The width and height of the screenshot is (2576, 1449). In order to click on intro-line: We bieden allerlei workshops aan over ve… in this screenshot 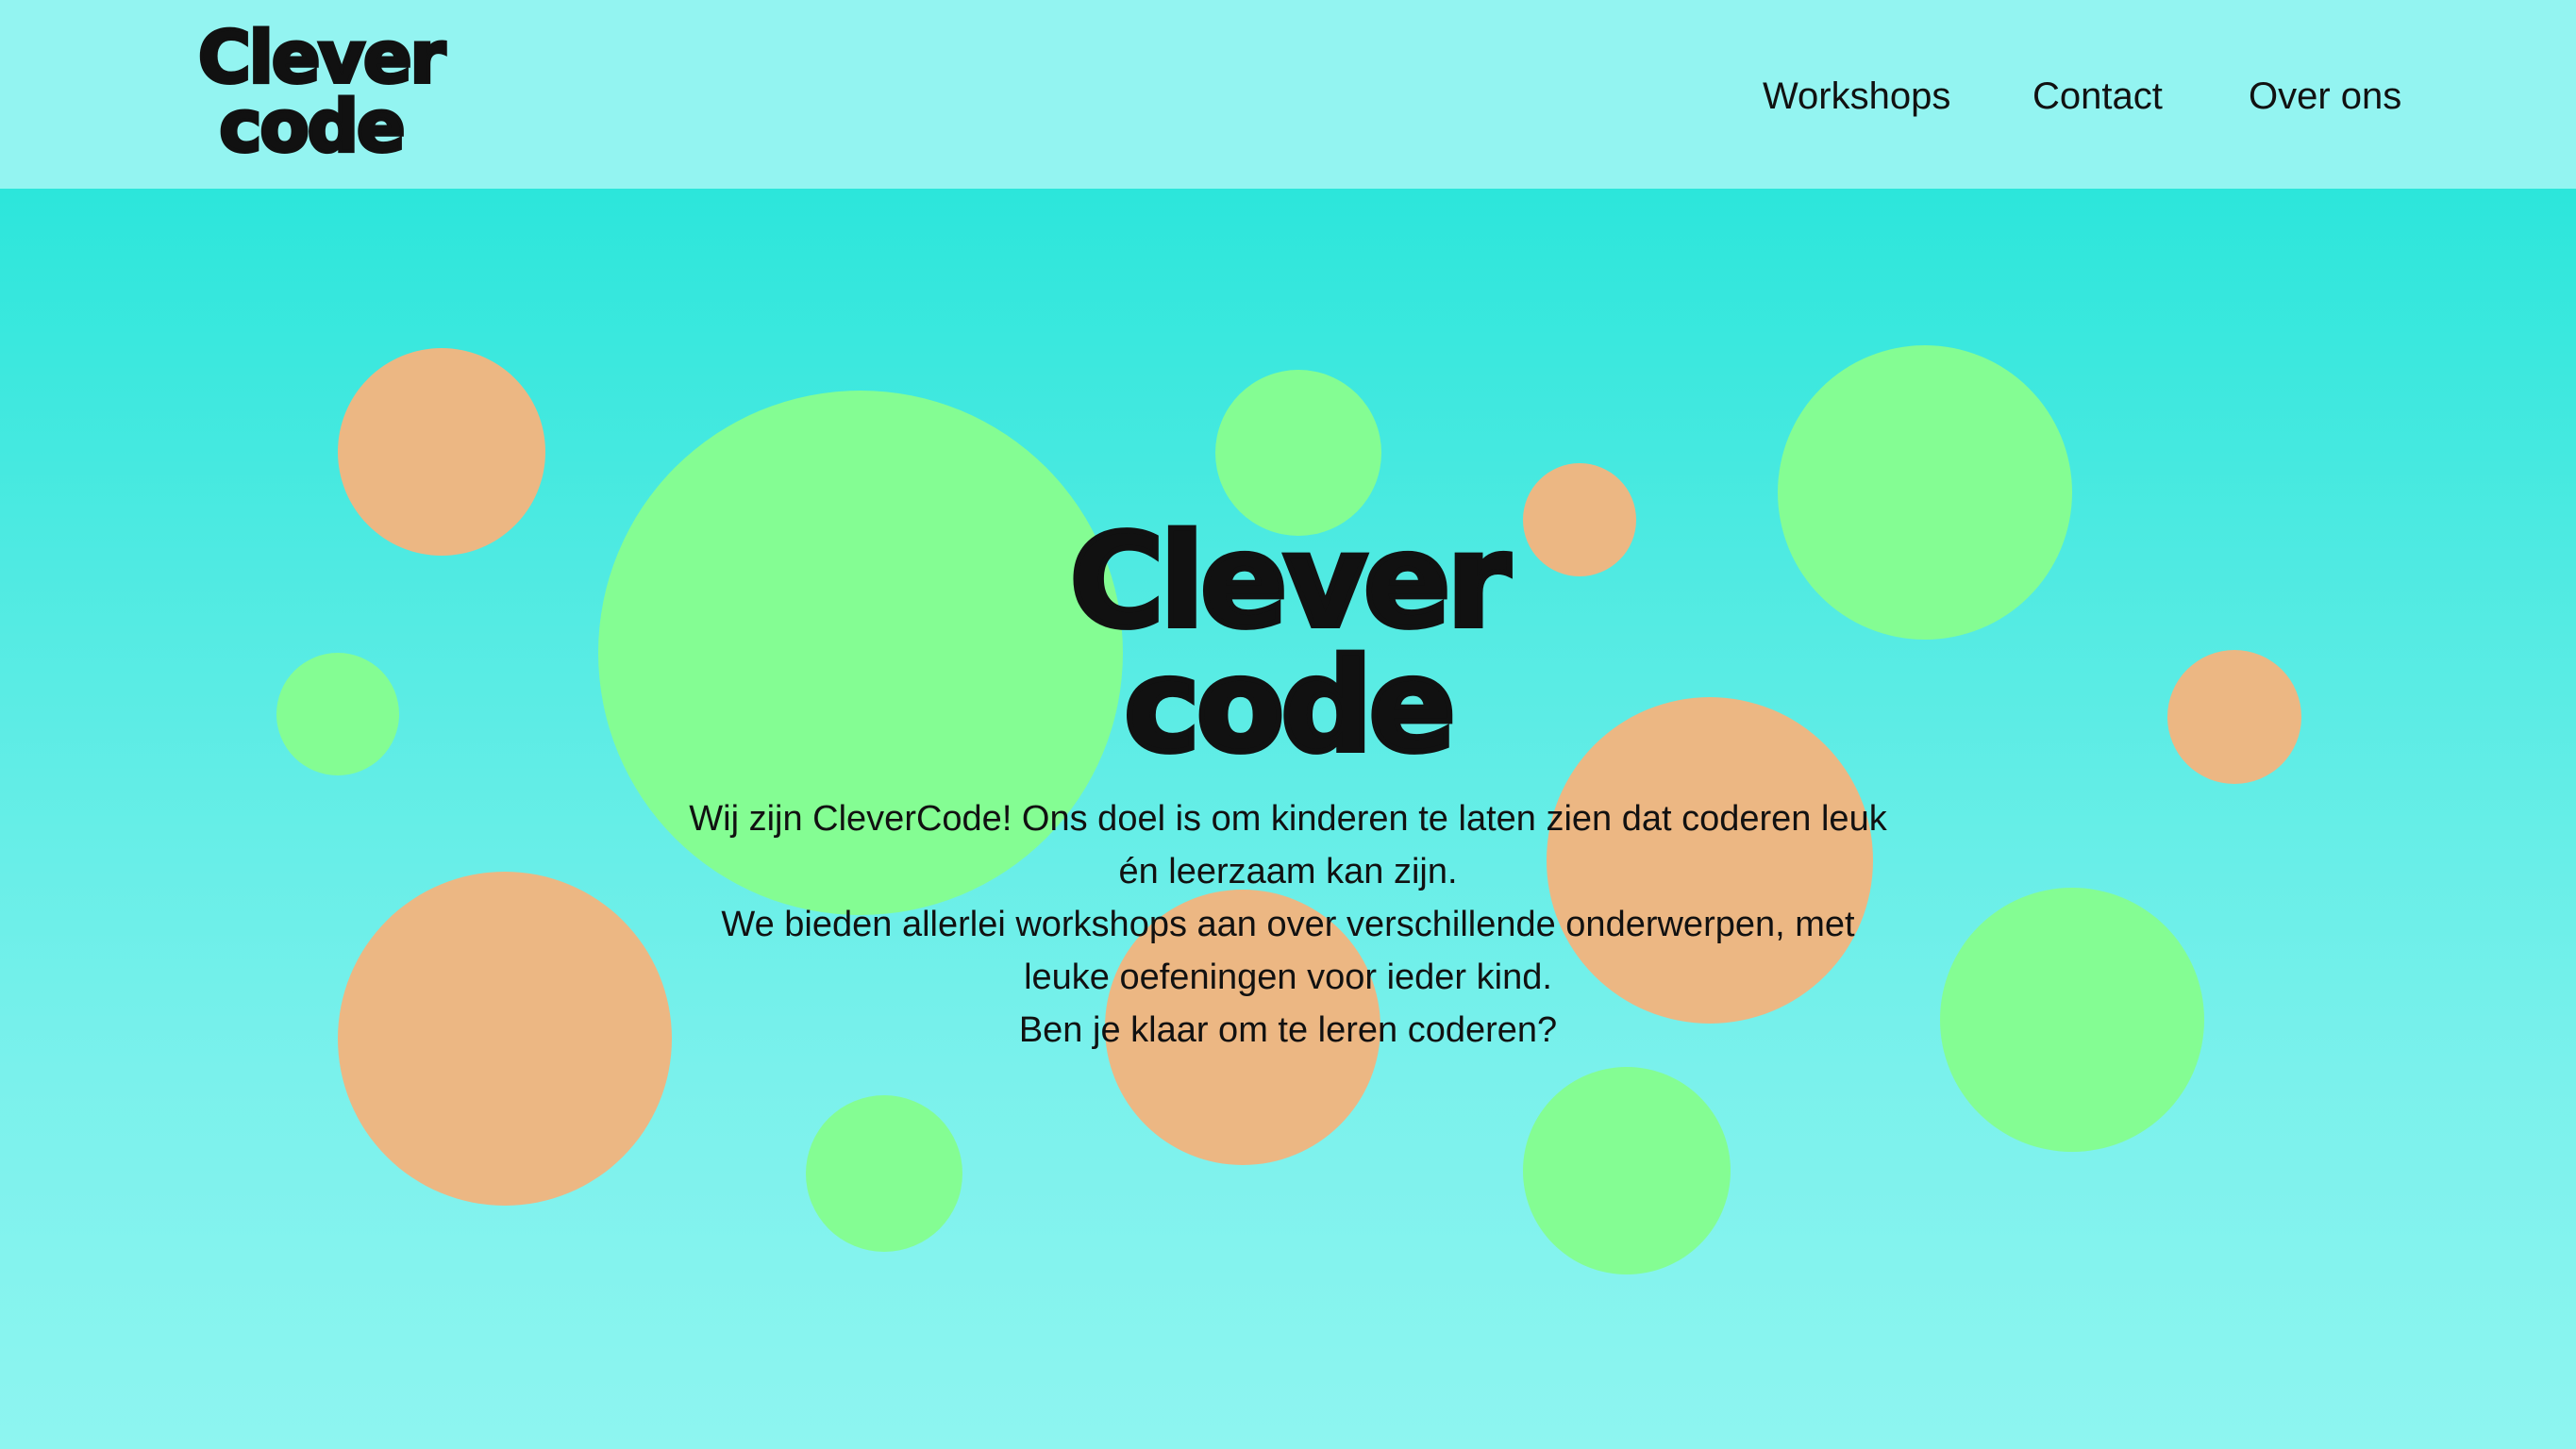, I will do `click(1288, 951)`.